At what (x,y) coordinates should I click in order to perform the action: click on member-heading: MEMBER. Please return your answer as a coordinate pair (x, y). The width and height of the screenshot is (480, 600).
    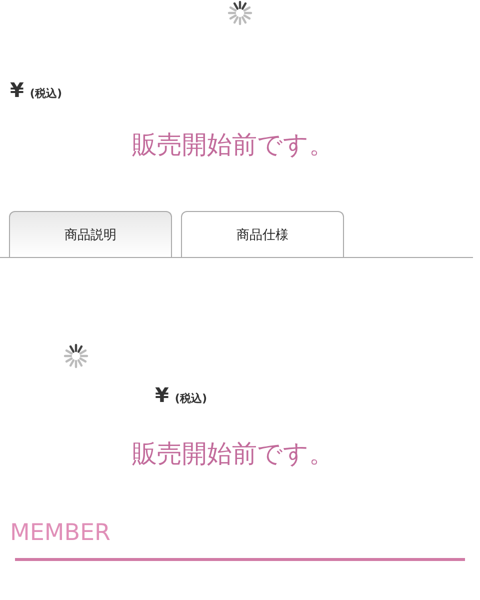
    Looking at the image, I should click on (60, 533).